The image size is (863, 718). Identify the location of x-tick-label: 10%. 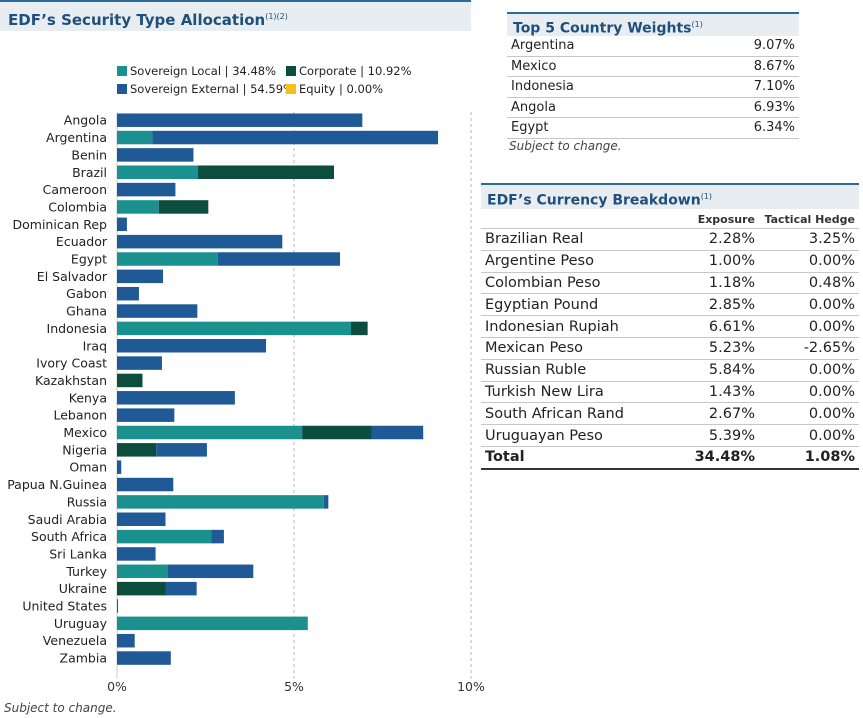
(471, 686).